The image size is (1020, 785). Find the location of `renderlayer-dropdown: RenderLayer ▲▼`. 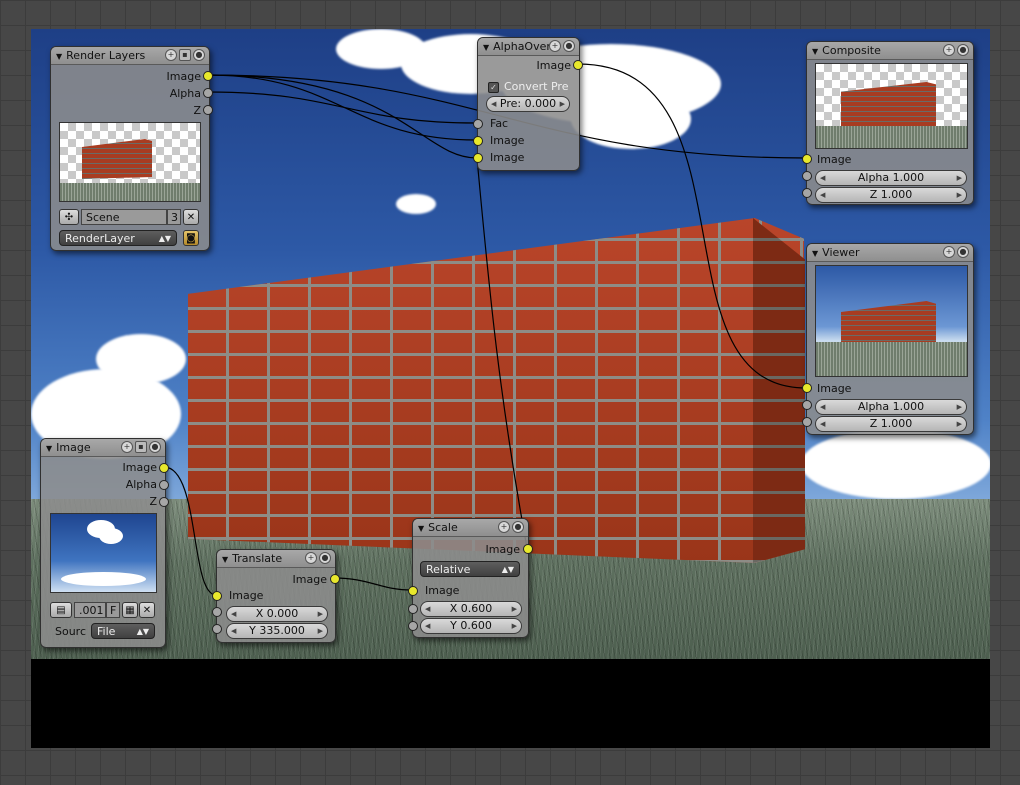

renderlayer-dropdown: RenderLayer ▲▼ is located at coordinates (118, 238).